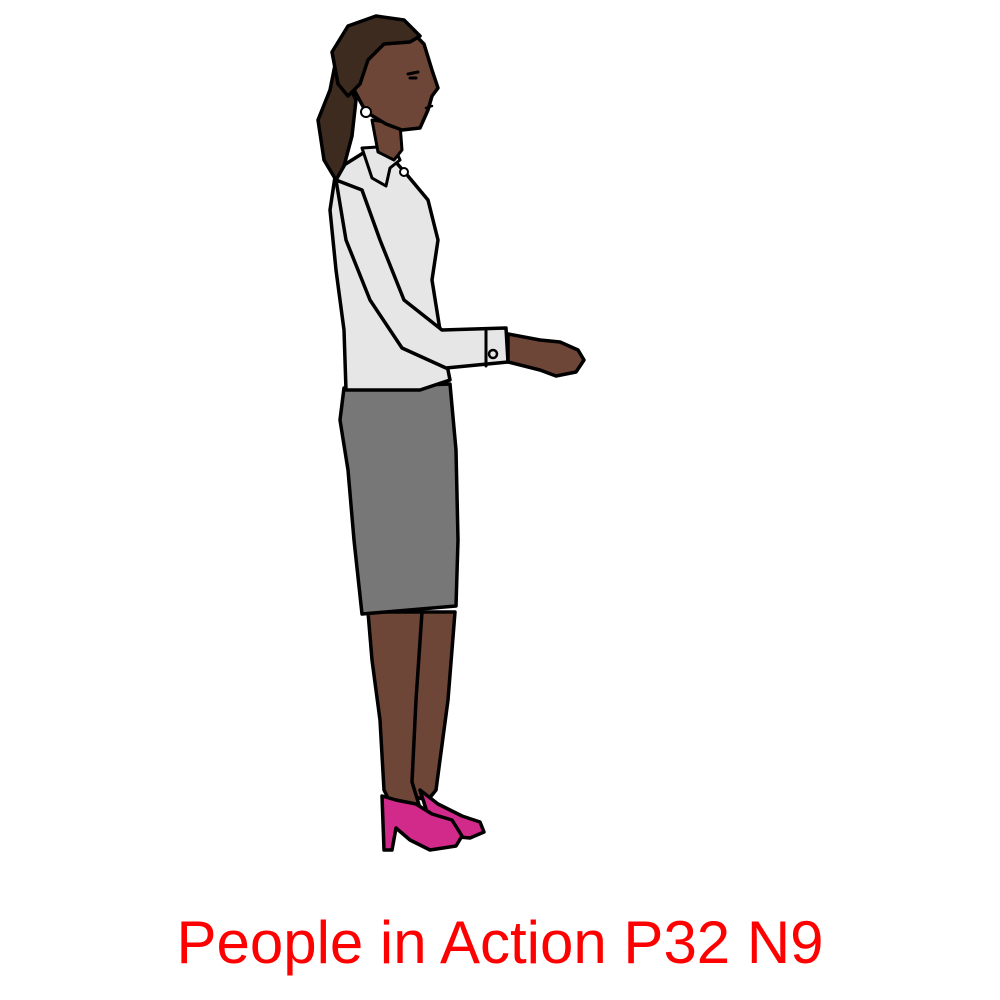 The image size is (1000, 1000). Describe the element at coordinates (399, 499) in the screenshot. I see `skirt` at that location.